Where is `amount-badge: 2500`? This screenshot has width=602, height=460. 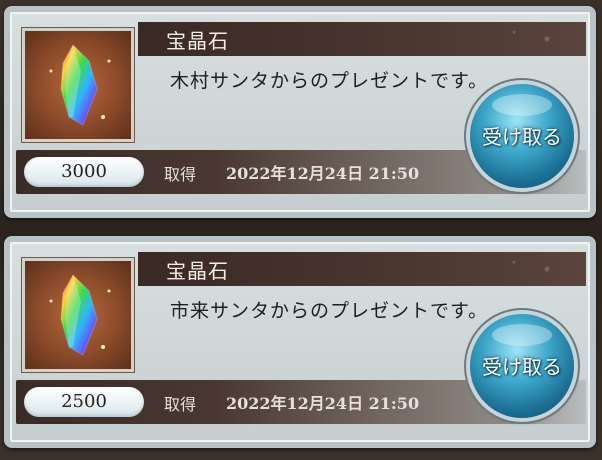 amount-badge: 2500 is located at coordinates (84, 402).